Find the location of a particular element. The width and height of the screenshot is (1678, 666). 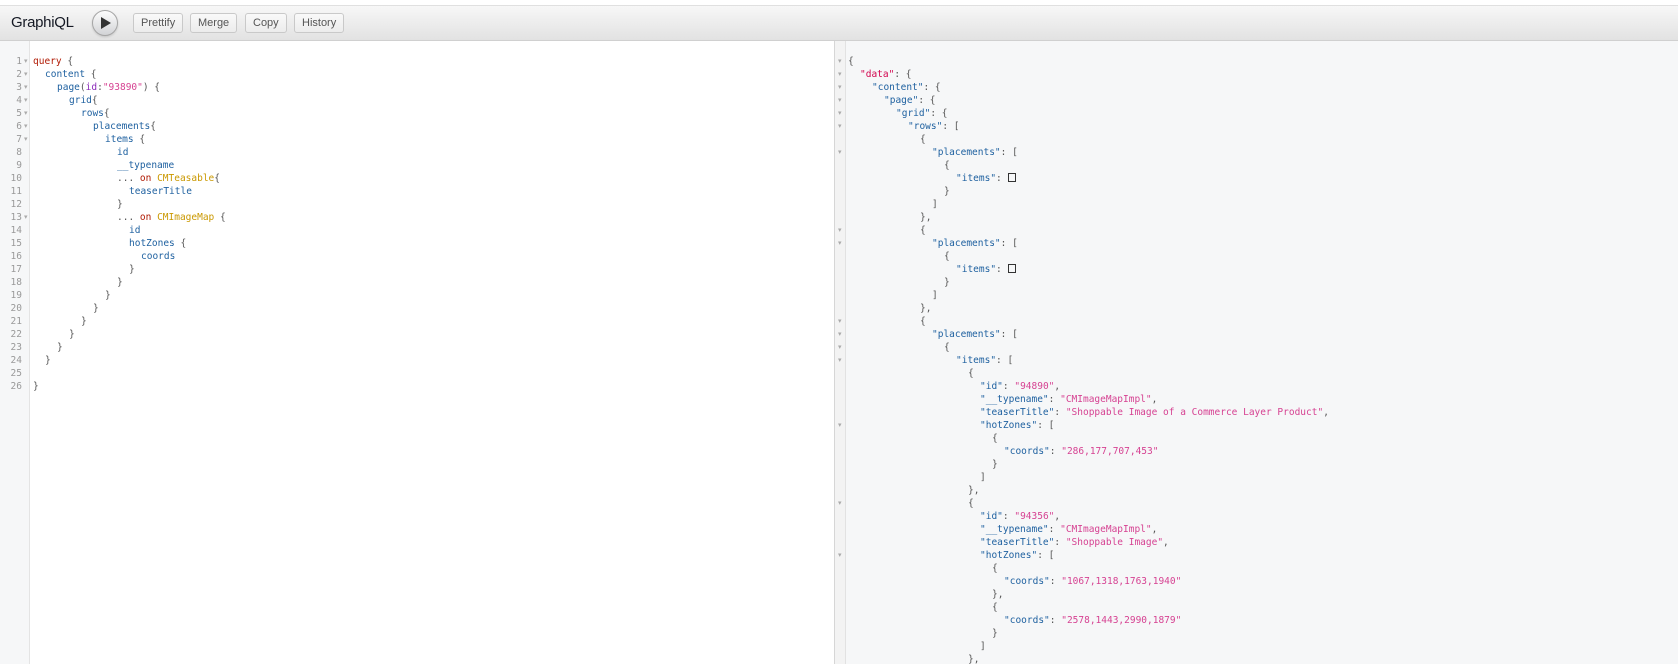

field-grid: grid is located at coordinates (80, 100).